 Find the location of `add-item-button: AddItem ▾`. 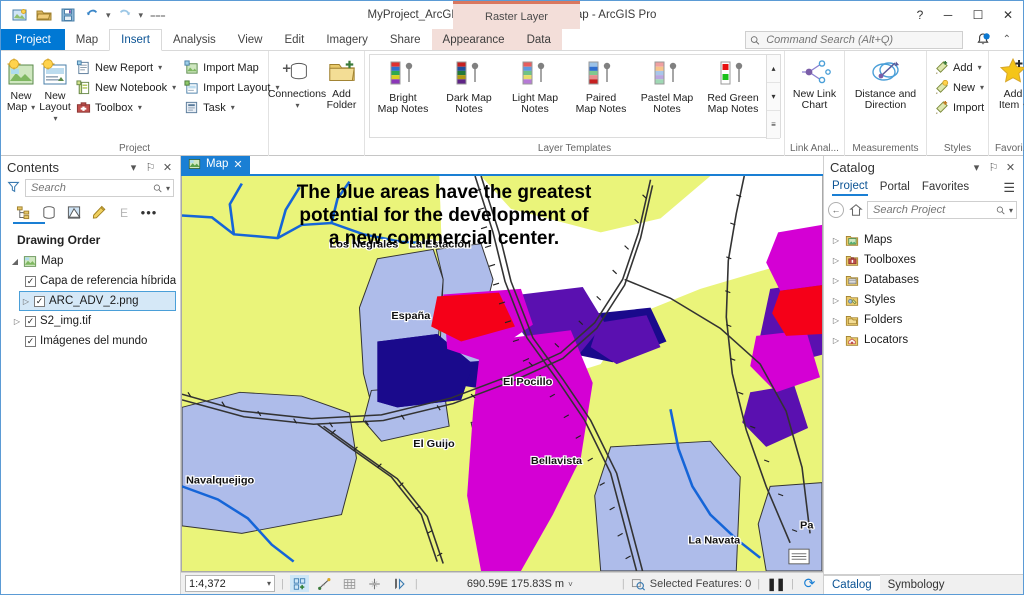

add-item-button: AddItem ▾ is located at coordinates (1008, 82).